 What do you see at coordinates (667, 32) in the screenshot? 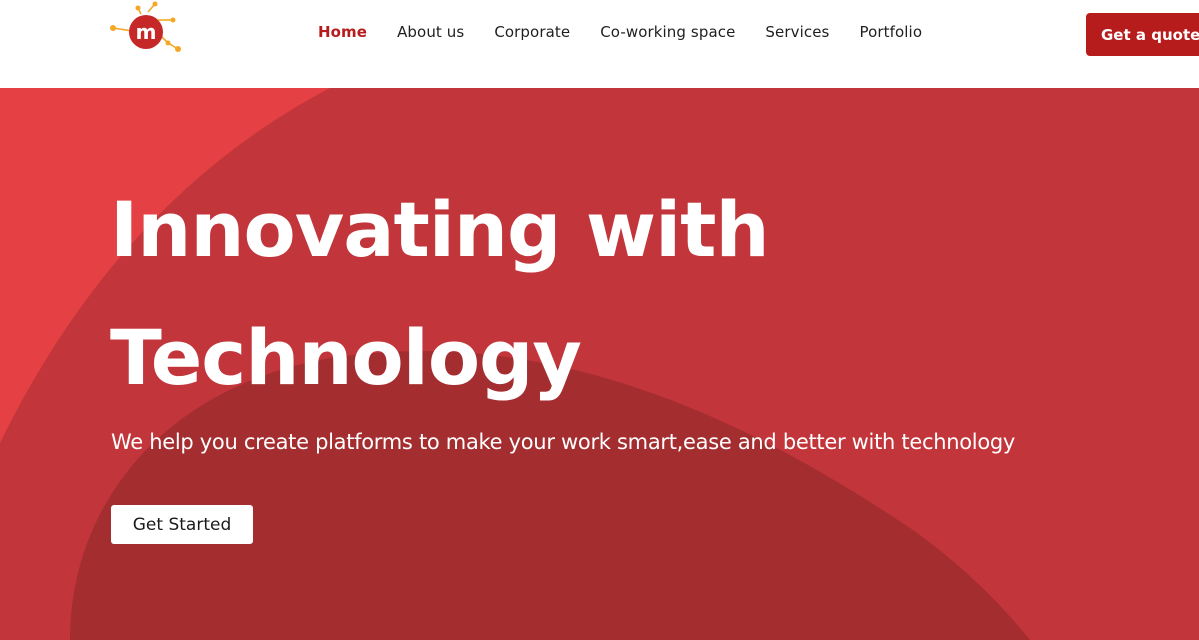
I see `nav-co-working-space: Co-working space` at bounding box center [667, 32].